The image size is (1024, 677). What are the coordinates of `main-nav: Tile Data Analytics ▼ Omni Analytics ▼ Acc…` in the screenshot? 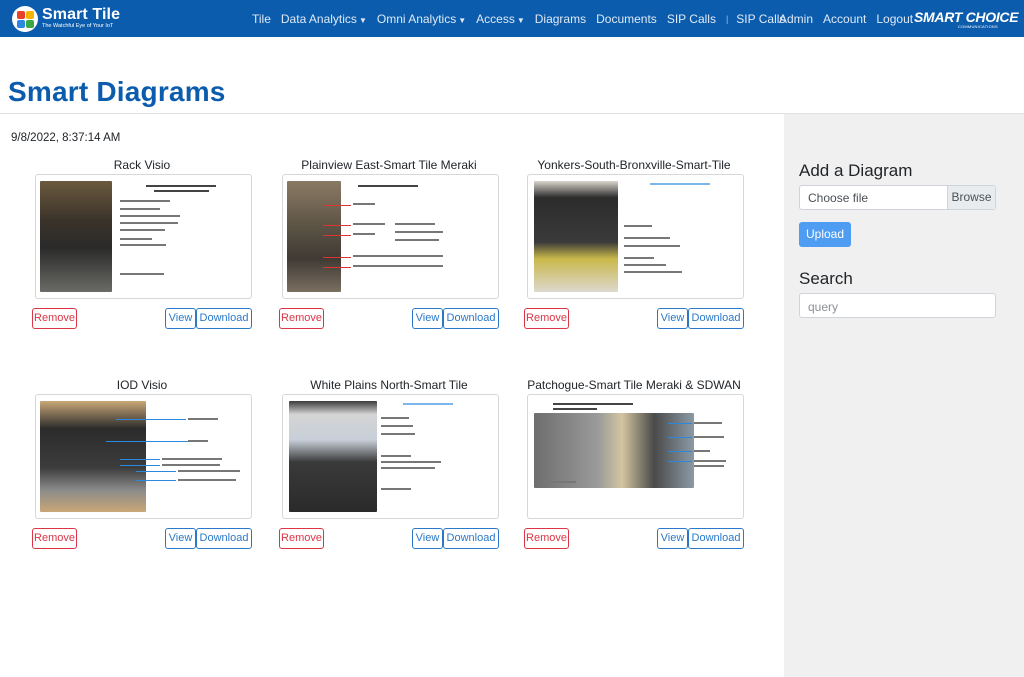 It's located at (523, 18).